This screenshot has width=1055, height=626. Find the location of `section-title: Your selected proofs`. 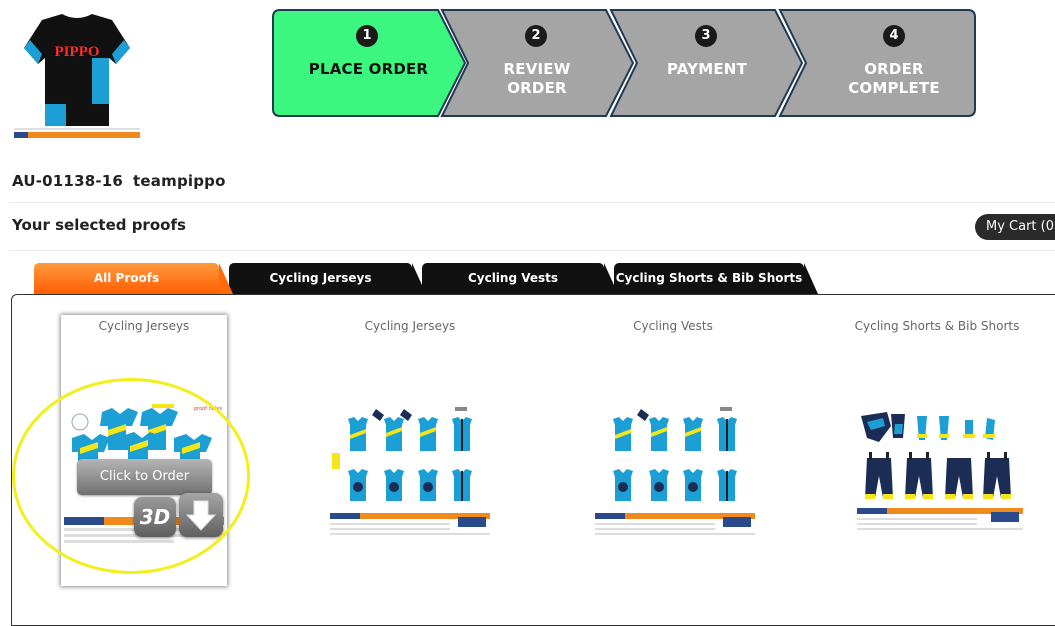

section-title: Your selected proofs is located at coordinates (99, 225).